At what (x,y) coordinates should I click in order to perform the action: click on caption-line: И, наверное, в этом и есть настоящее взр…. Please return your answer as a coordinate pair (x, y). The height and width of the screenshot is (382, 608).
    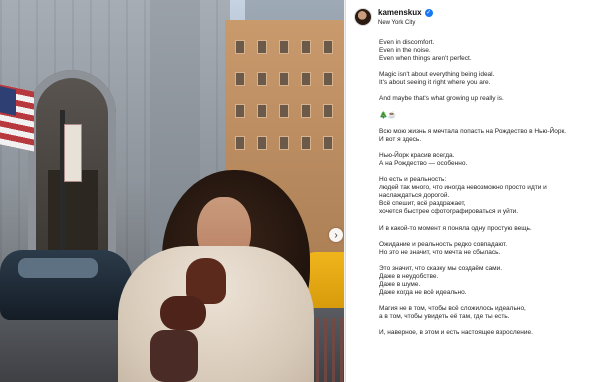
    Looking at the image, I should click on (456, 333).